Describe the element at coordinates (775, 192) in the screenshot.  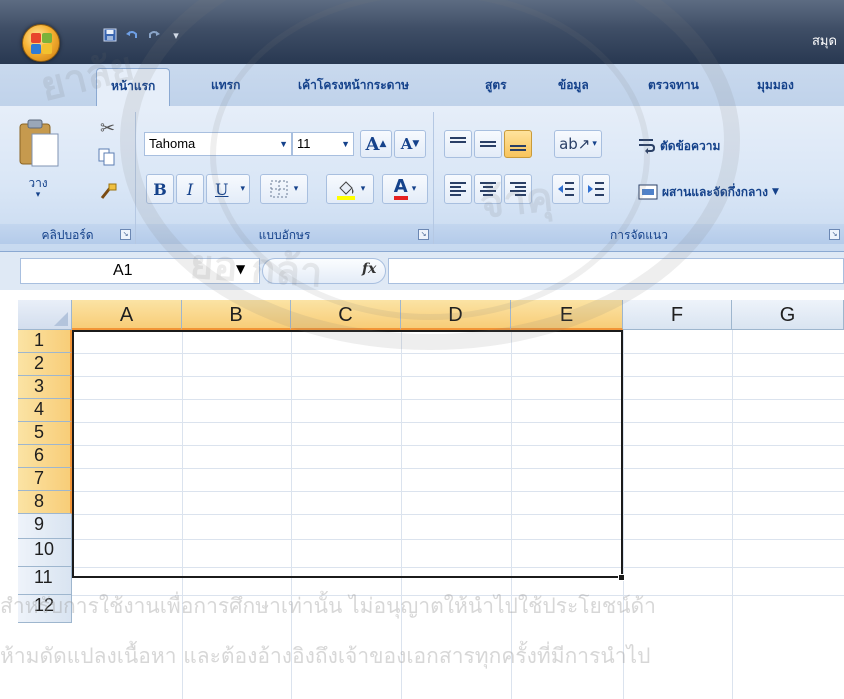
I see `chevron-down-icon: ▼` at that location.